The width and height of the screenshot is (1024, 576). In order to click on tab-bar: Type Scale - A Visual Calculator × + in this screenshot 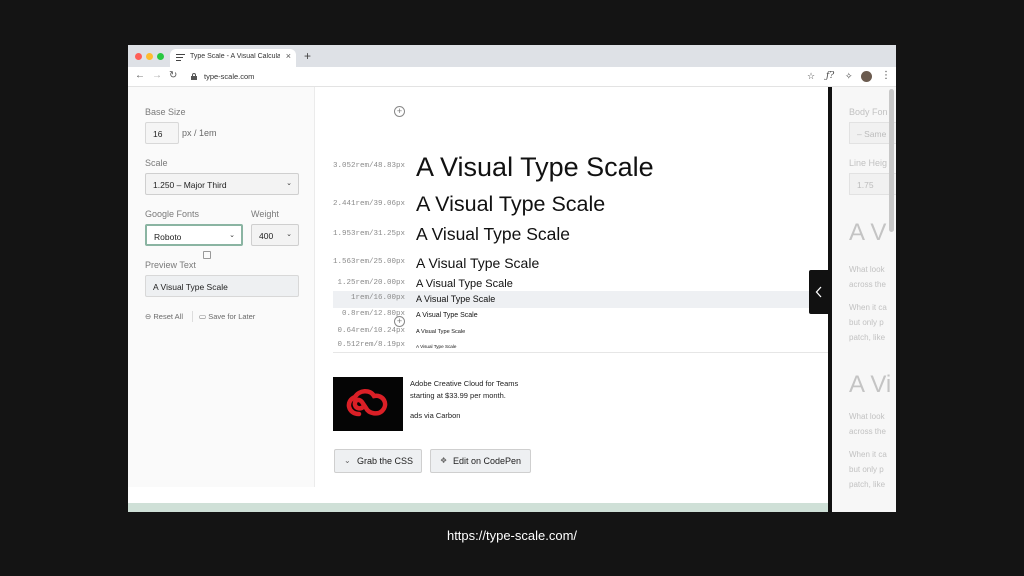, I will do `click(512, 56)`.